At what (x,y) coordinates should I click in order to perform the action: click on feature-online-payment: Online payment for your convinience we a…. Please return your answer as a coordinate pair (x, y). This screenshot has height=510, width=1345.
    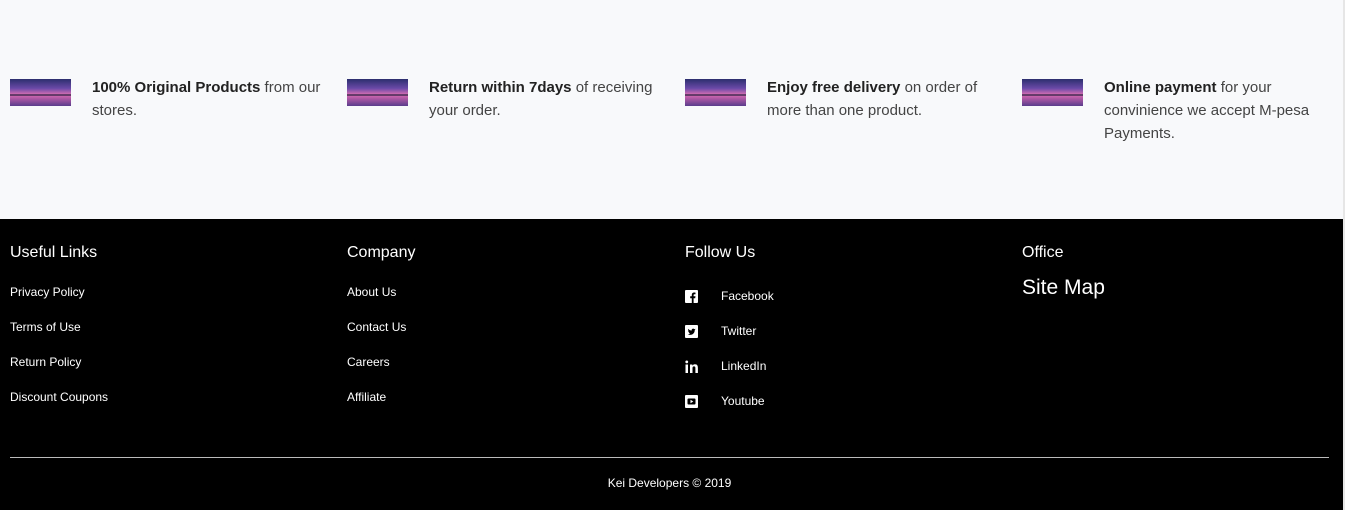
    Looking at the image, I should click on (1182, 110).